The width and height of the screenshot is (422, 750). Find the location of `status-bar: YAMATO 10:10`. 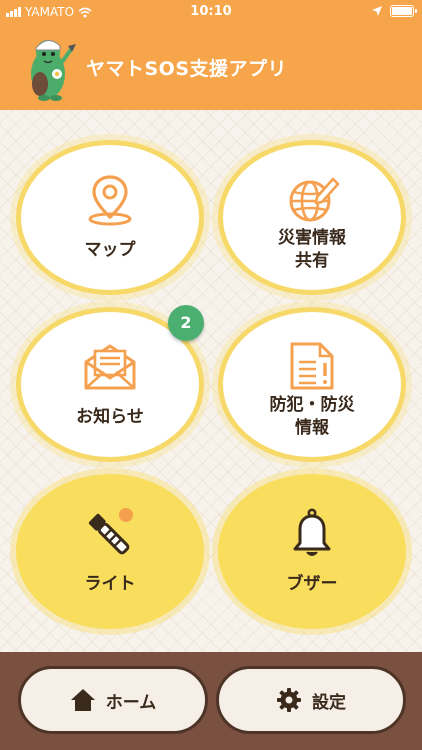

status-bar: YAMATO 10:10 is located at coordinates (211, 13).